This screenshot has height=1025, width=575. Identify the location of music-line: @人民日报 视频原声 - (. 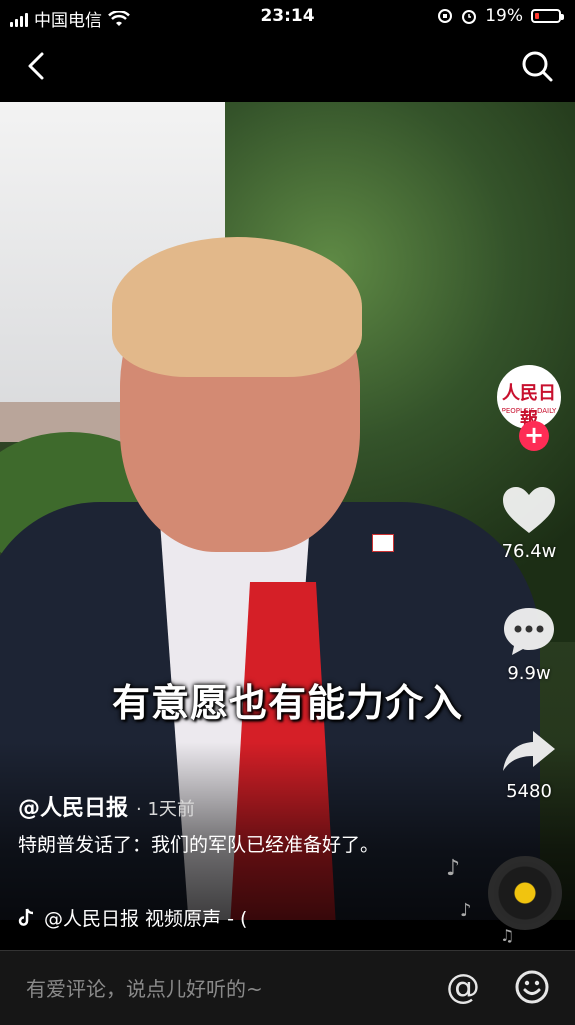
(132, 917).